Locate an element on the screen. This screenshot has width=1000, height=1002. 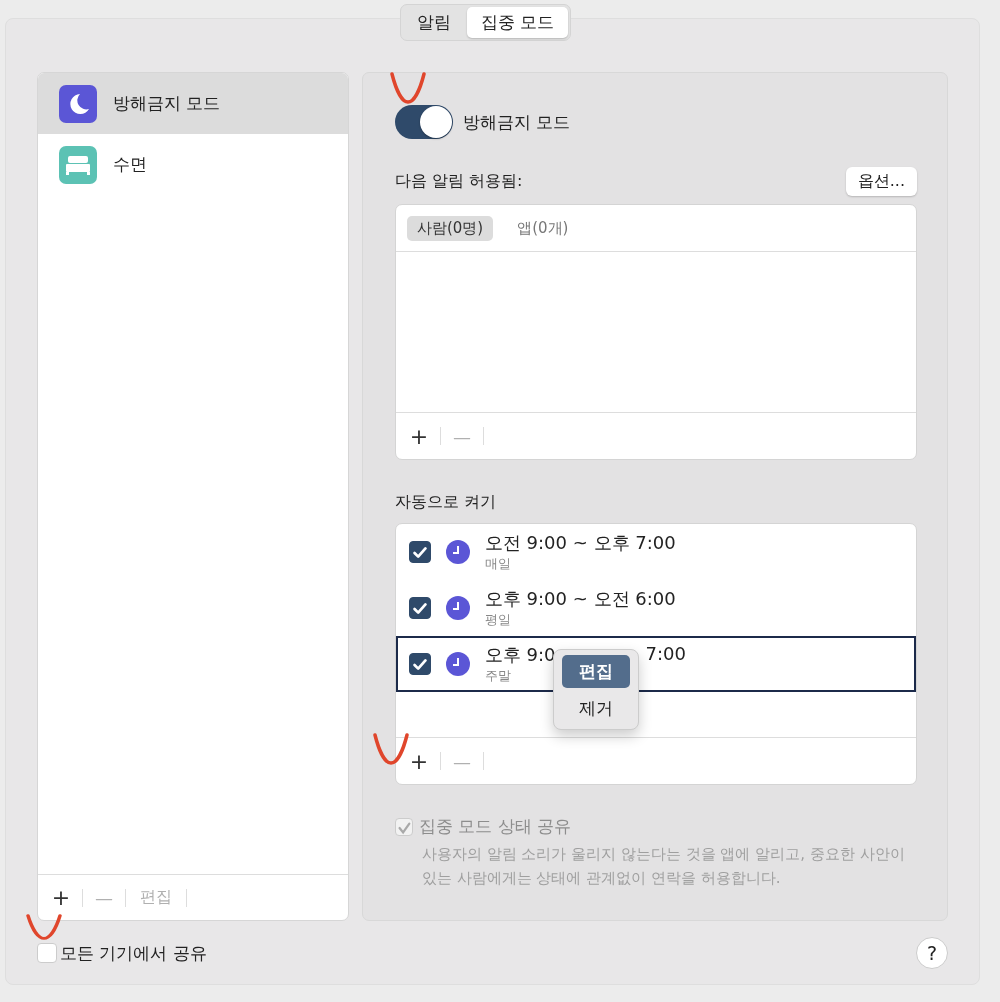
menu-item: 편집 is located at coordinates (595, 671).